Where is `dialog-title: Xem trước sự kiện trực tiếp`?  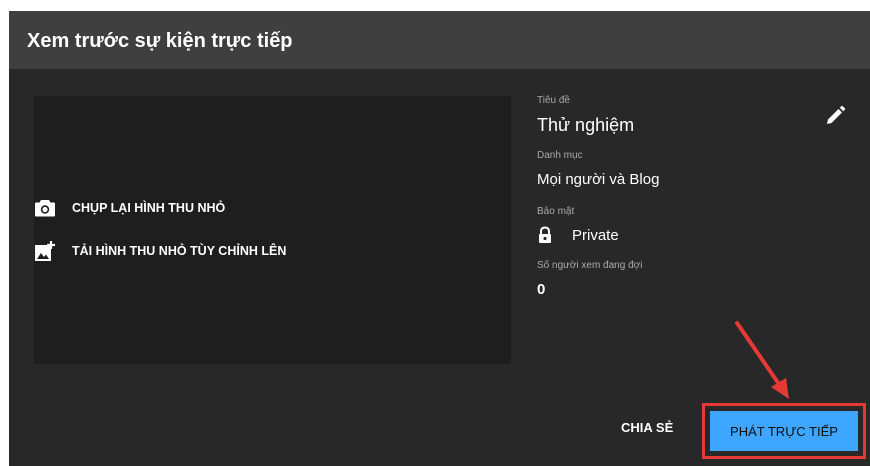
dialog-title: Xem trước sự kiện trực tiếp is located at coordinates (160, 41).